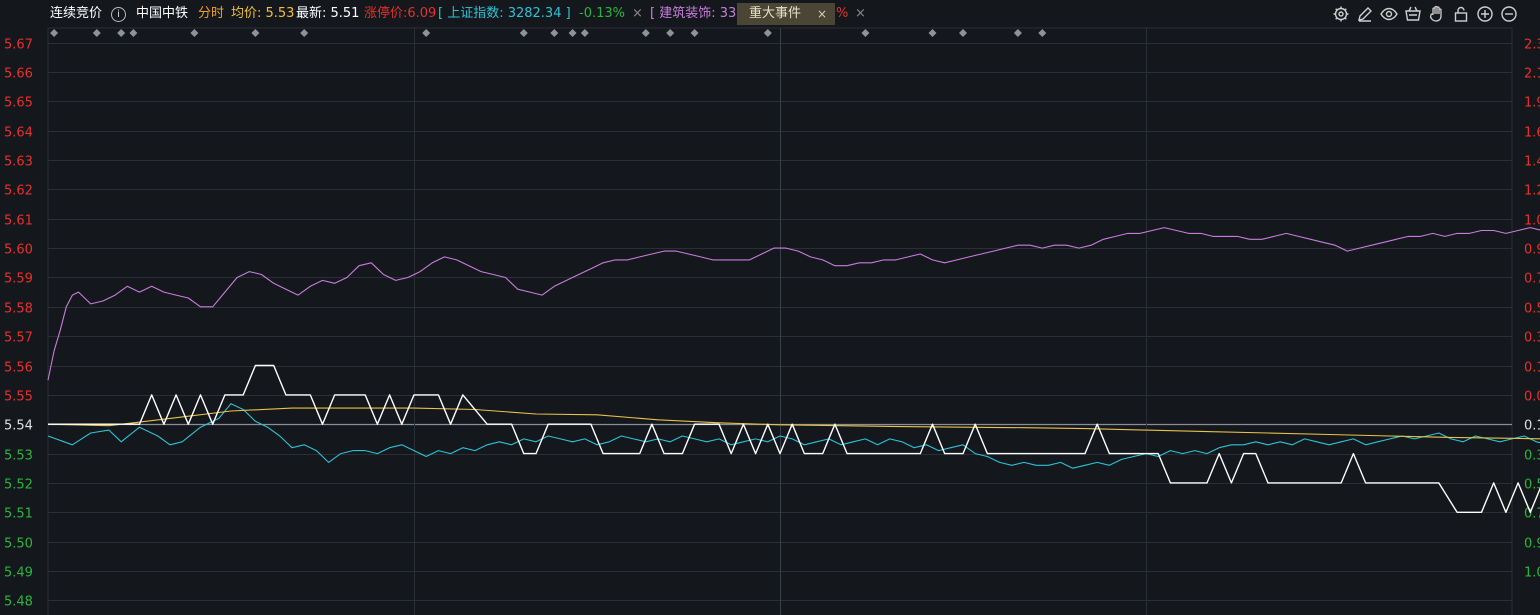 This screenshot has width=1540, height=615. Describe the element at coordinates (860, 13) in the screenshot. I see `close-sector-icon: ×` at that location.